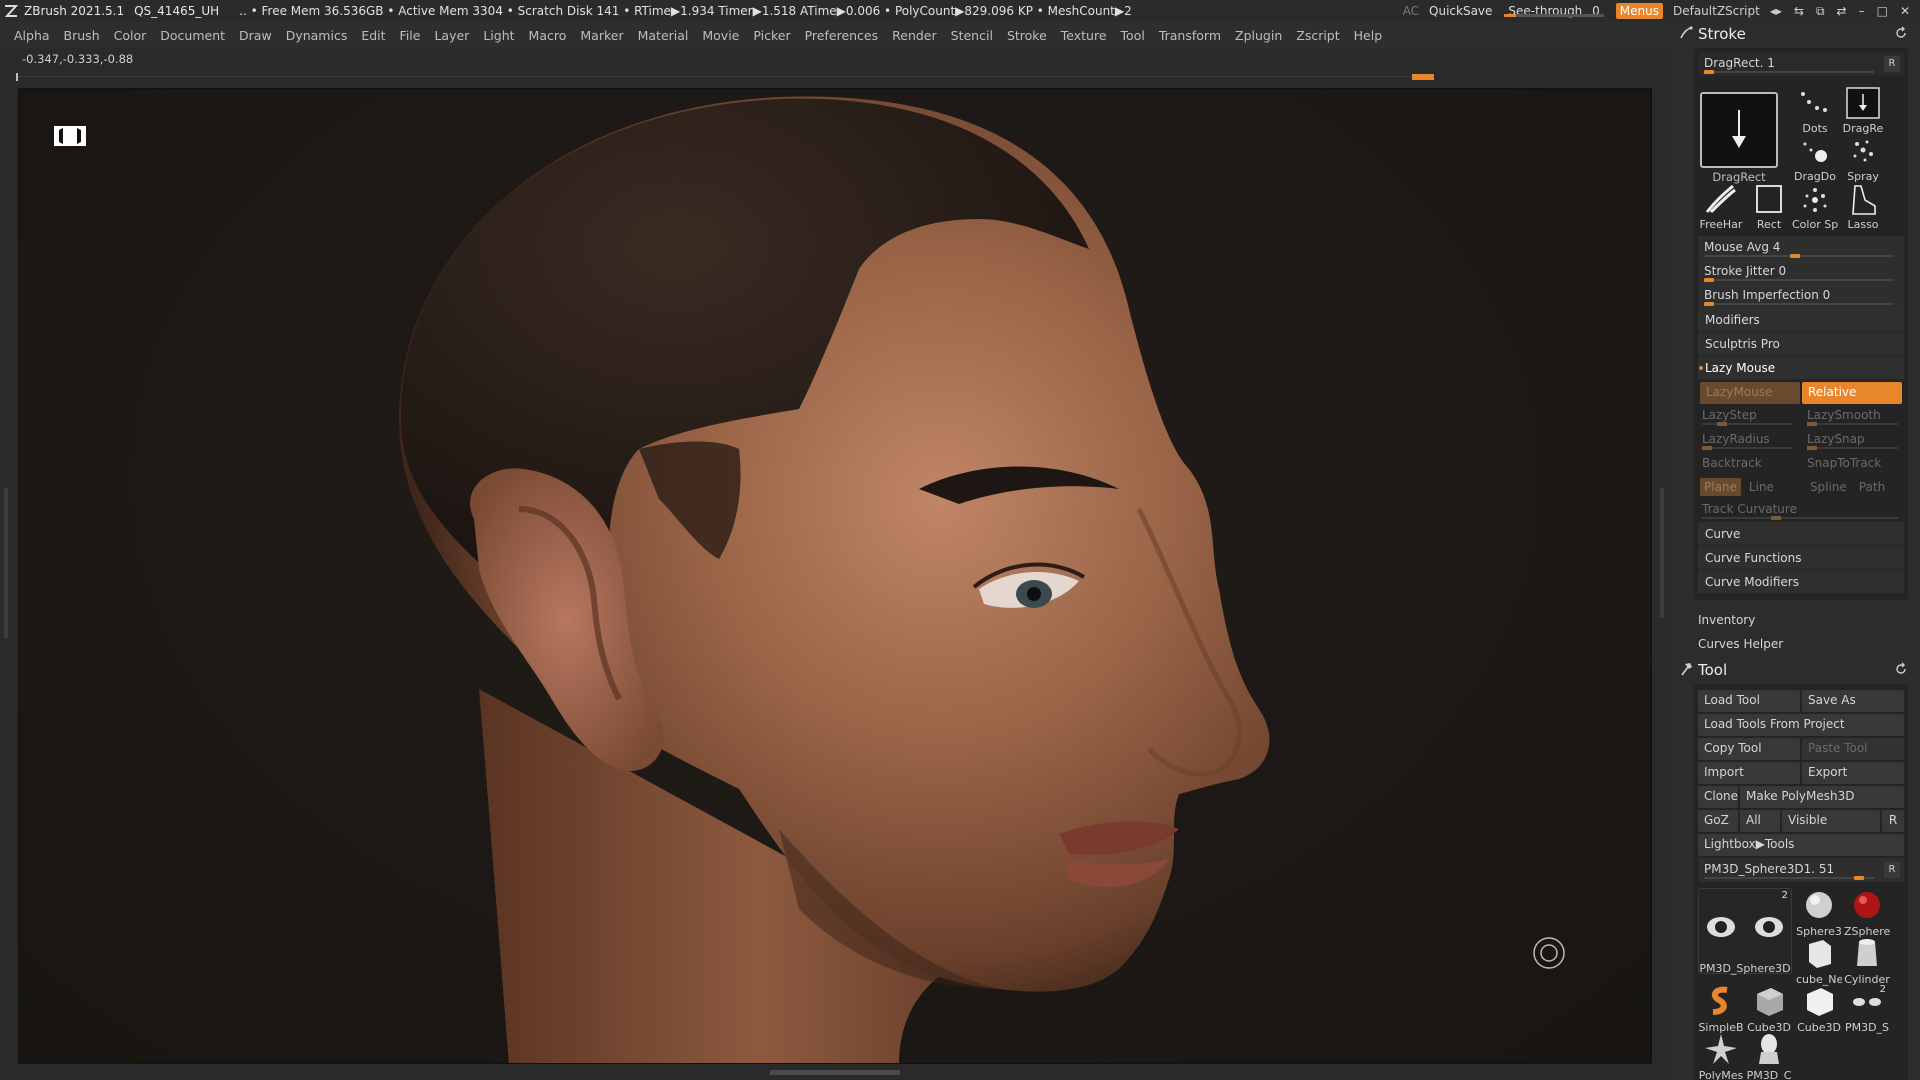 This screenshot has height=1080, width=1920. What do you see at coordinates (1317, 35) in the screenshot?
I see `menu-zscript: Zscript` at bounding box center [1317, 35].